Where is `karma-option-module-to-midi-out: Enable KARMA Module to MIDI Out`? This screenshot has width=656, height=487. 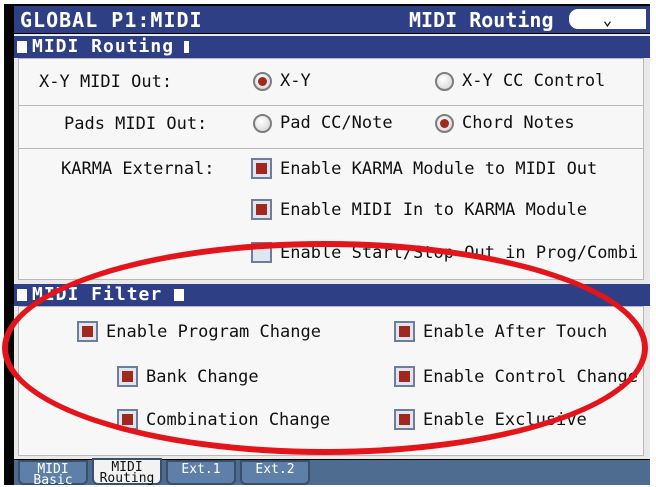
karma-option-module-to-midi-out: Enable KARMA Module to MIDI Out is located at coordinates (424, 168).